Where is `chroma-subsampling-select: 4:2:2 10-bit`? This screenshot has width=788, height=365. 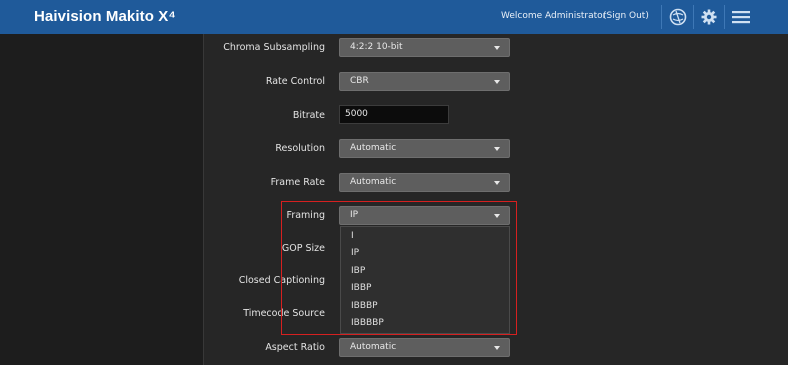
chroma-subsampling-select: 4:2:2 10-bit is located at coordinates (424, 47).